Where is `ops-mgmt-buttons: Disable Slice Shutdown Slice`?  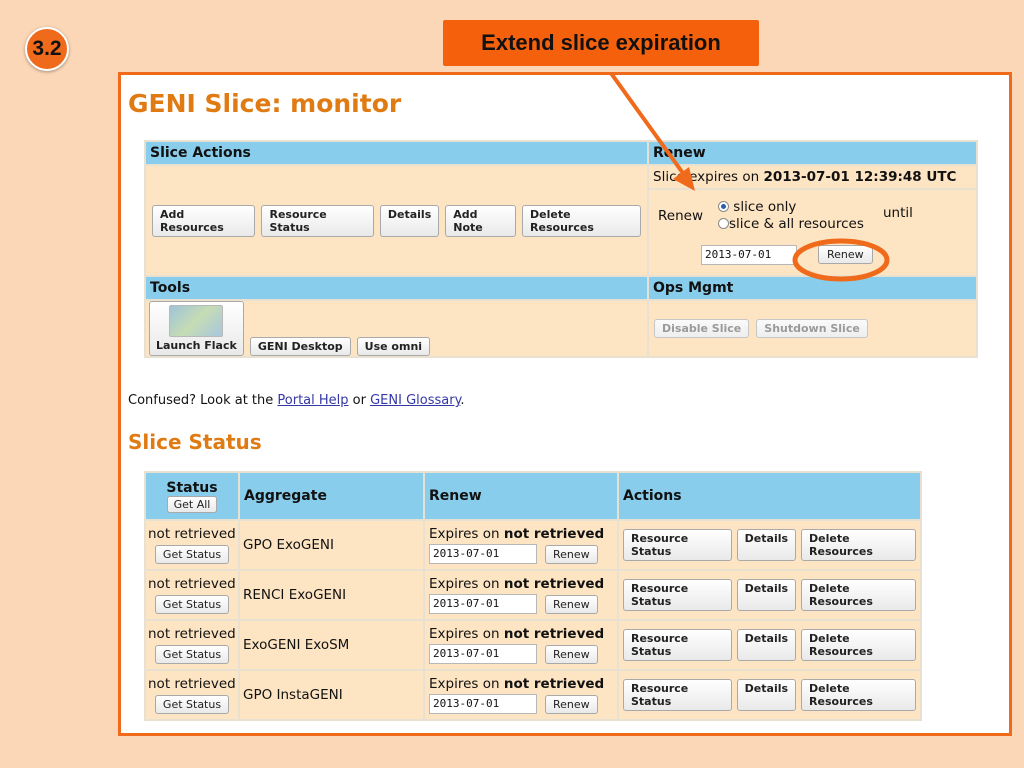
ops-mgmt-buttons: Disable Slice Shutdown Slice is located at coordinates (812, 328).